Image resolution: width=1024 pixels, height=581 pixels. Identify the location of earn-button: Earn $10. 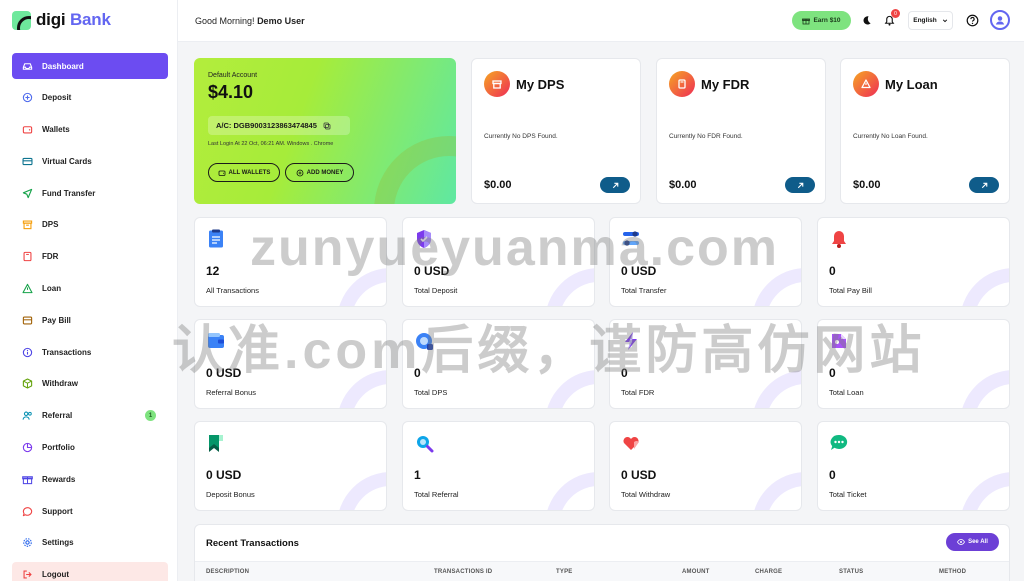
(821, 20).